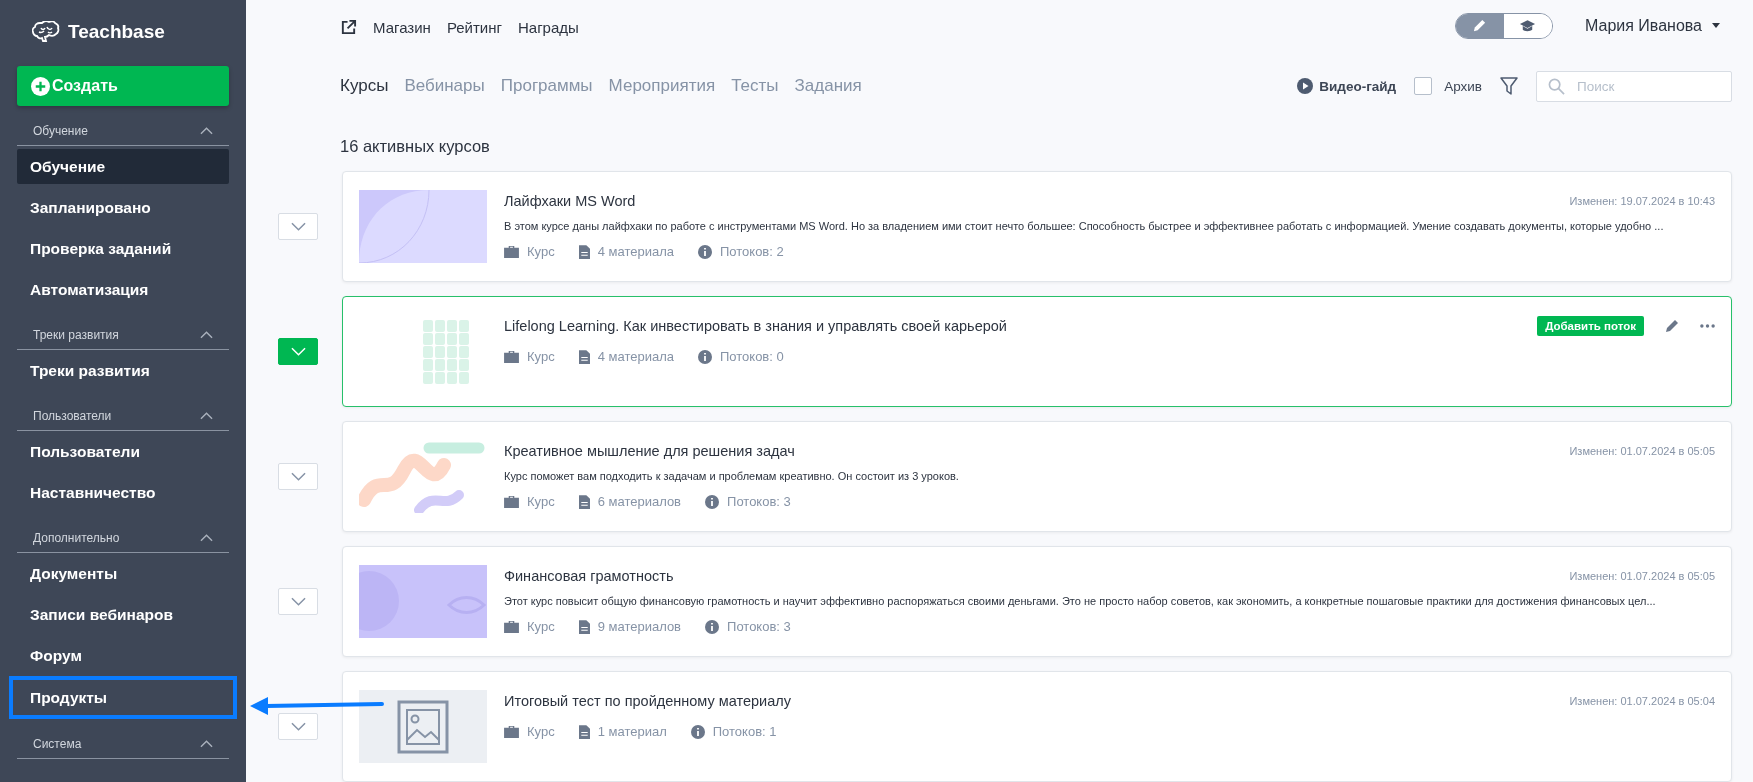 The image size is (1753, 782). I want to click on search-icon, so click(1556, 86).